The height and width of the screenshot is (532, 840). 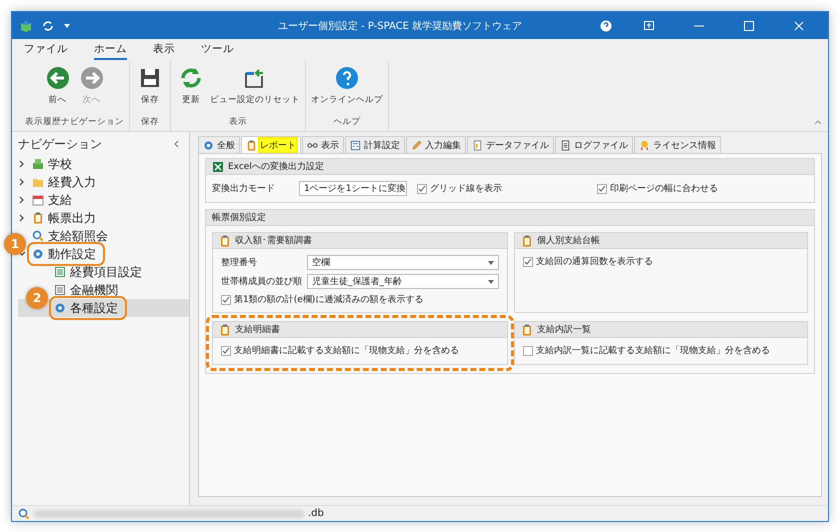 I want to click on checkbox: 支給回の通算回数を表示する, so click(x=661, y=261).